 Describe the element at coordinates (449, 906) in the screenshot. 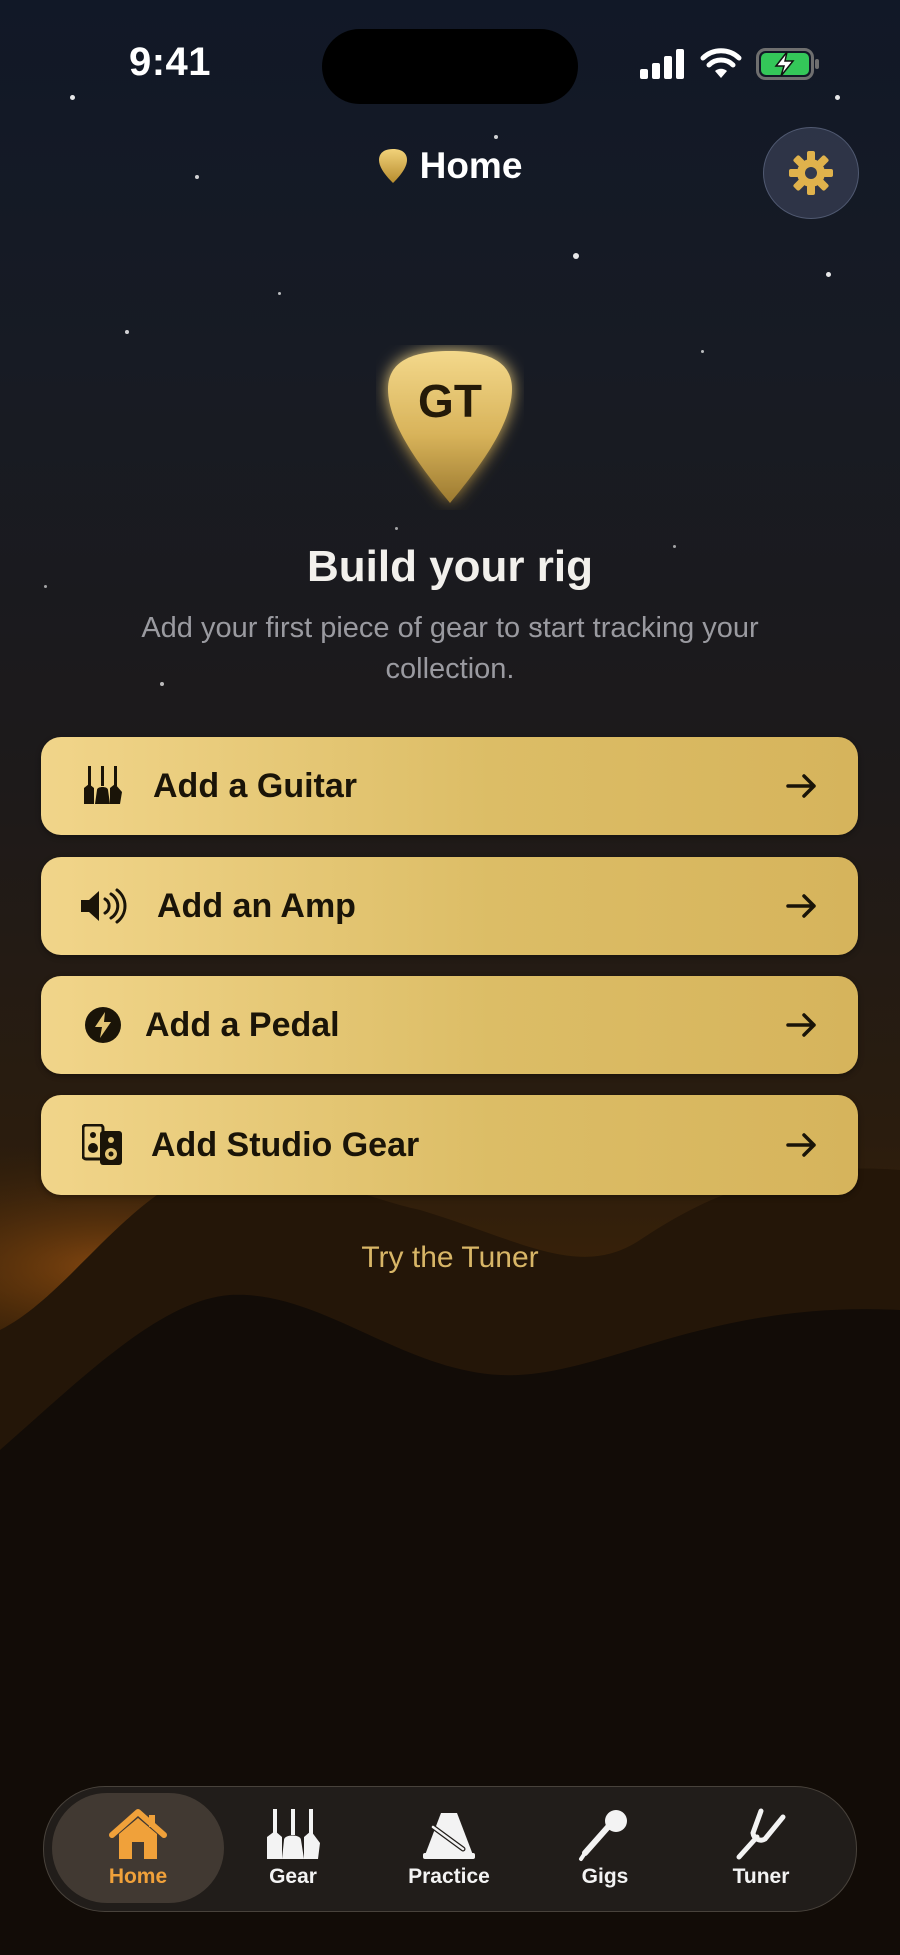

I see `add-amp-button: Add an Amp` at that location.